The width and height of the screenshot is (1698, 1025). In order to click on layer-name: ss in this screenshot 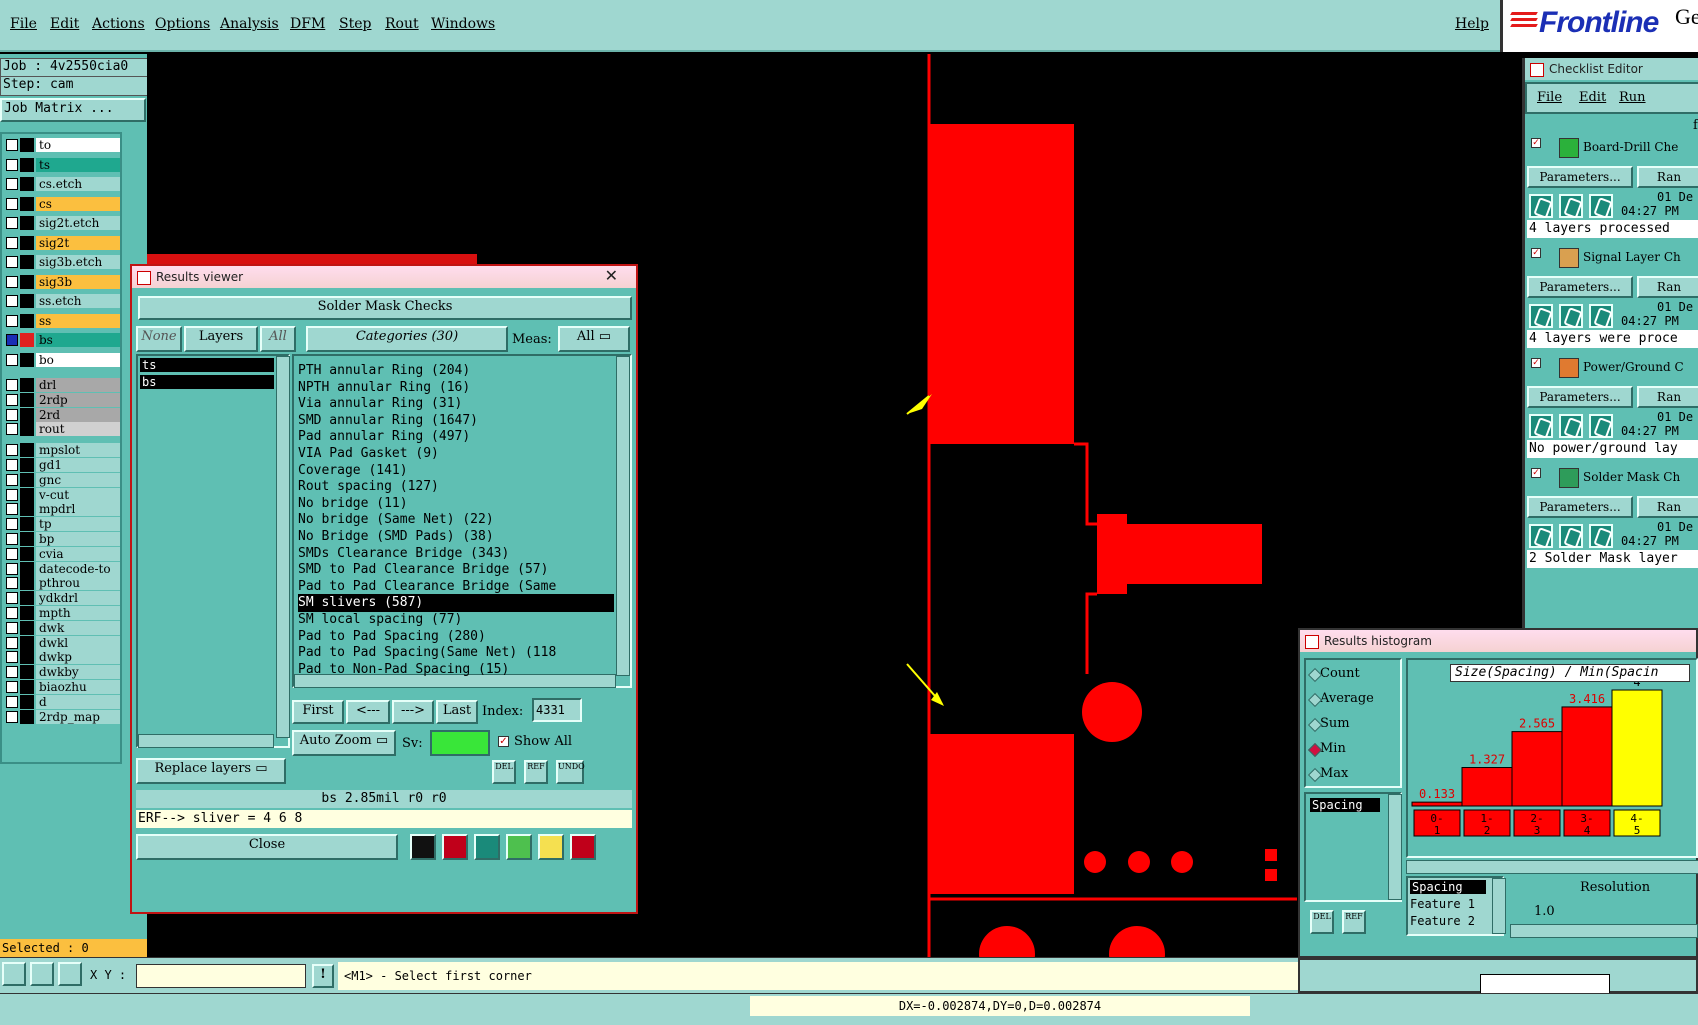, I will do `click(78, 320)`.